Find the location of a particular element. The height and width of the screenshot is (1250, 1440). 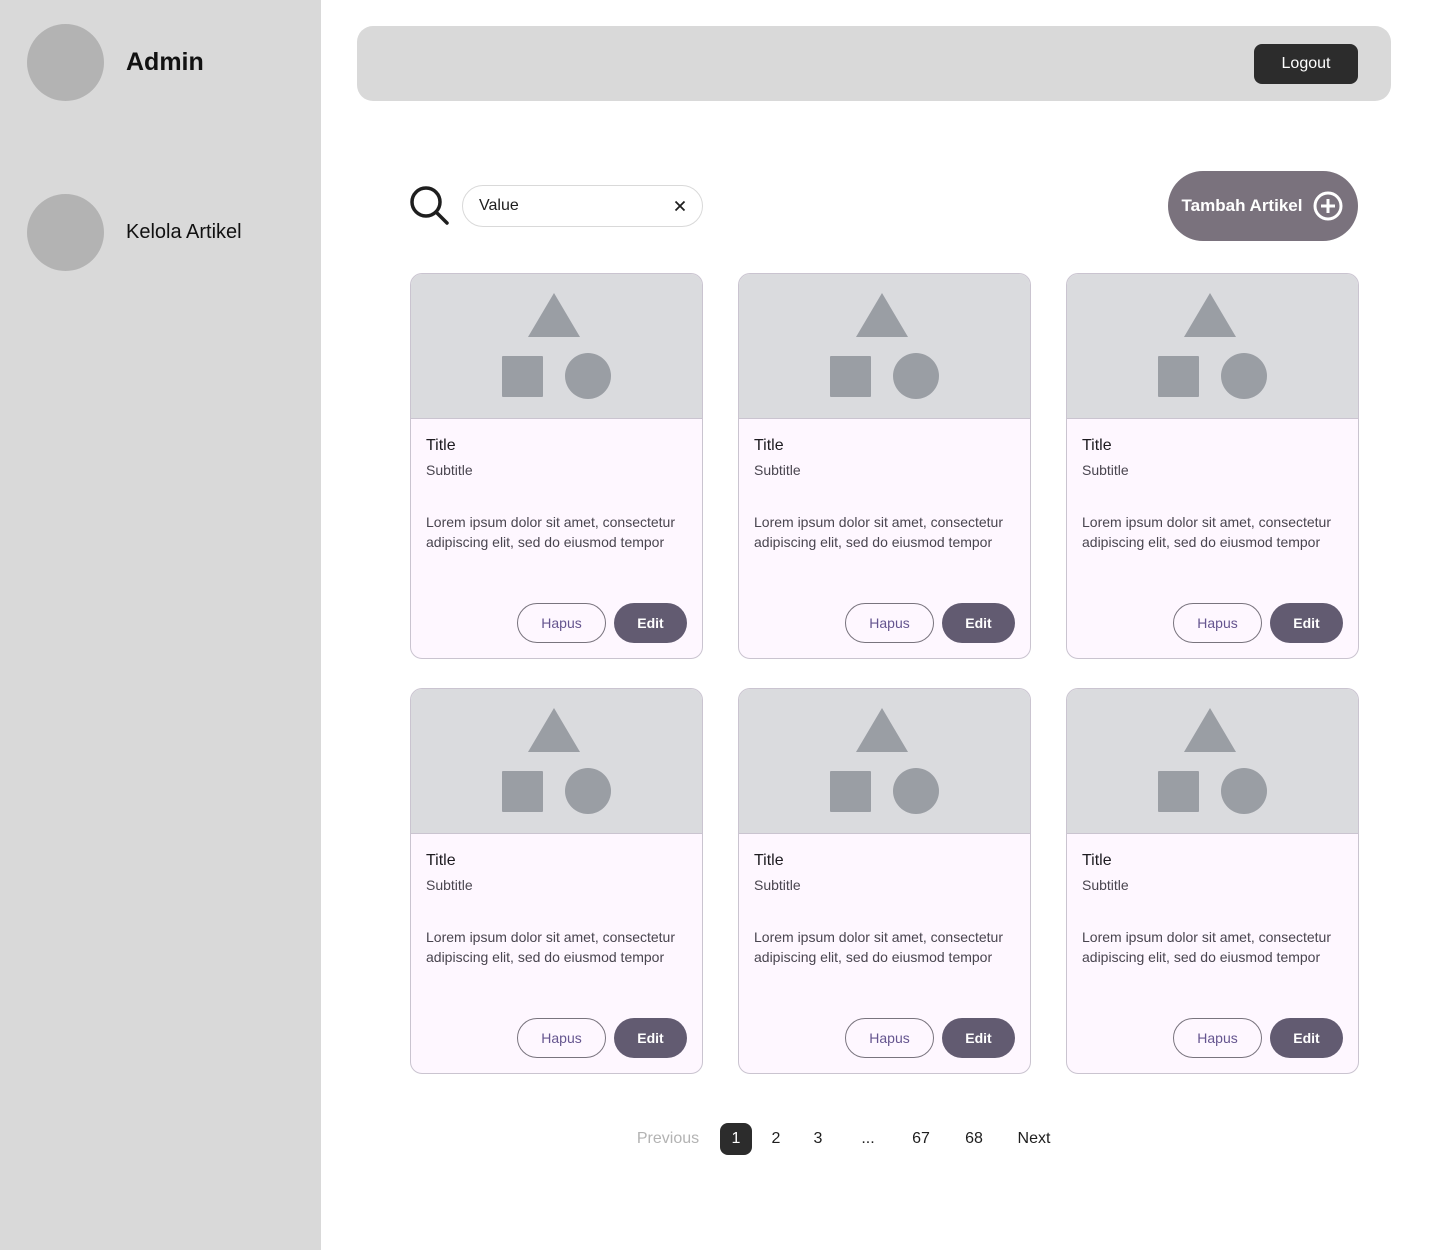

sidebar-item-label: Kelola Artikel is located at coordinates (184, 232).